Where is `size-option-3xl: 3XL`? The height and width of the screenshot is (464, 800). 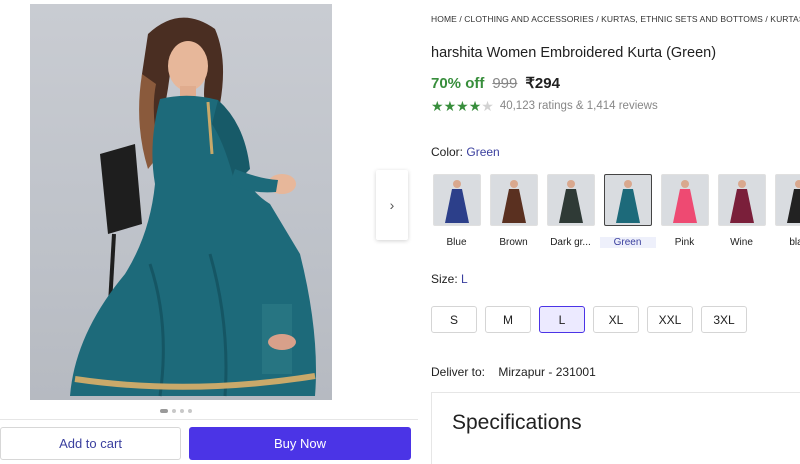 size-option-3xl: 3XL is located at coordinates (724, 319).